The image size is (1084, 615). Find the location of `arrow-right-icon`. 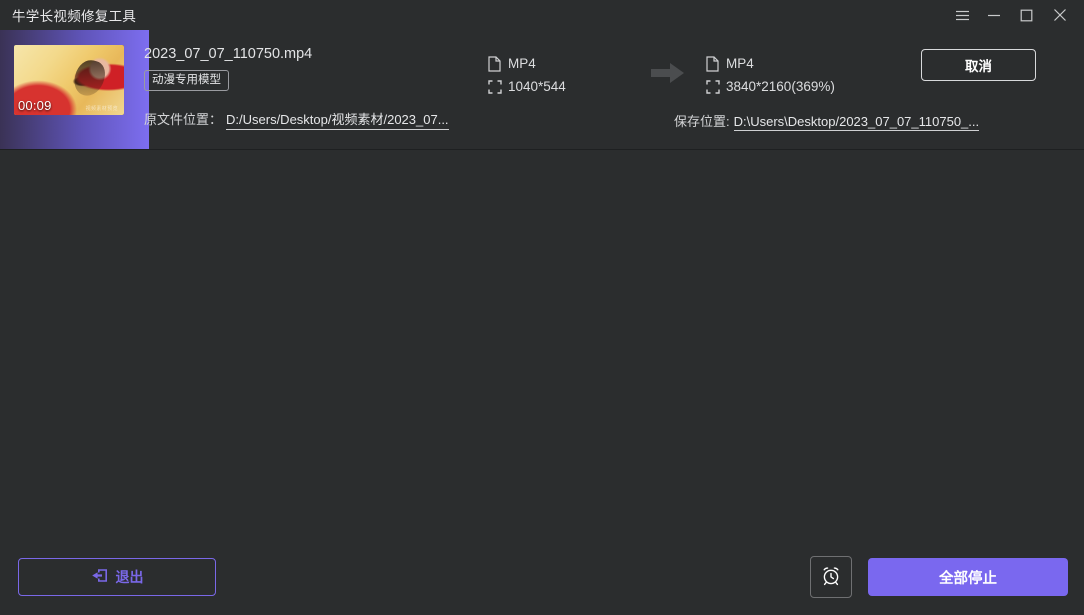

arrow-right-icon is located at coordinates (668, 75).